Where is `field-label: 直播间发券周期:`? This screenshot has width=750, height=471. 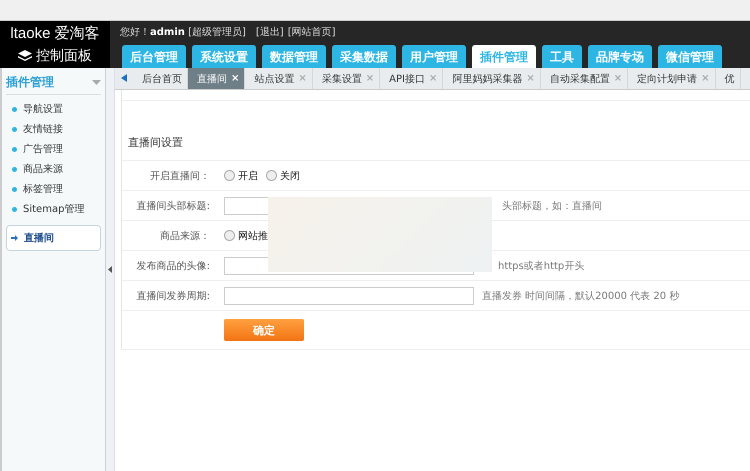 field-label: 直播间发券周期: is located at coordinates (173, 296).